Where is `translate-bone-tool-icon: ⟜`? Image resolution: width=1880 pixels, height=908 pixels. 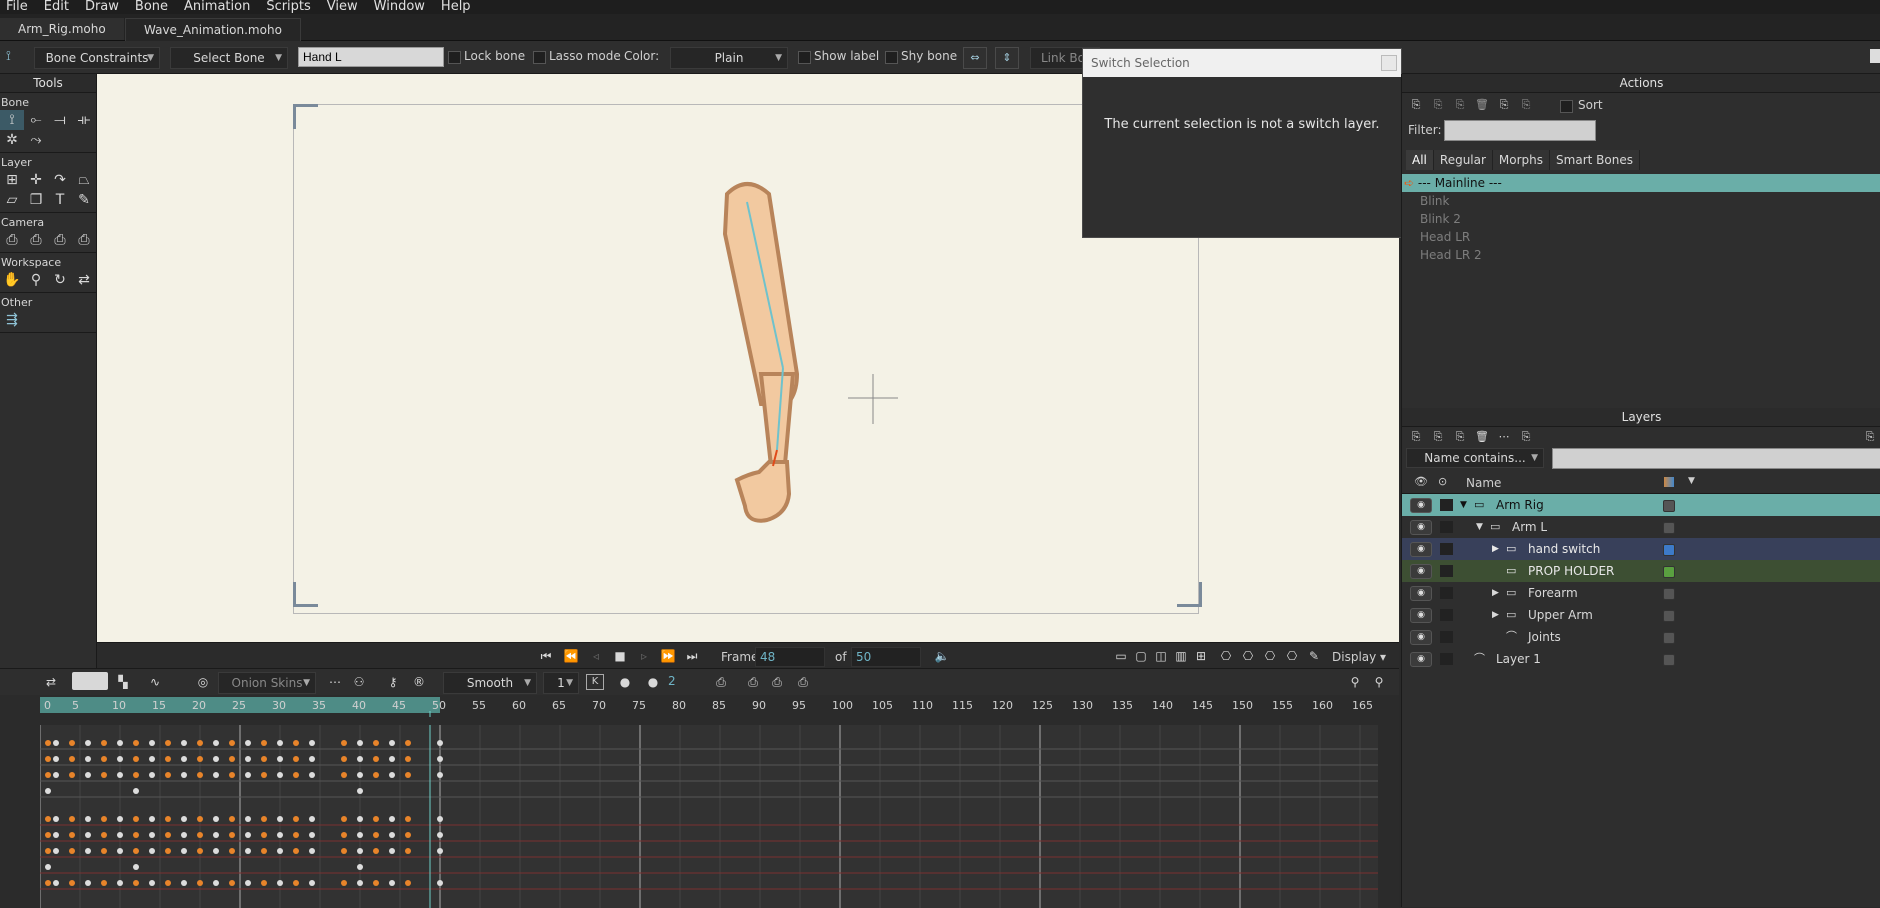
translate-bone-tool-icon: ⟜ is located at coordinates (36, 120).